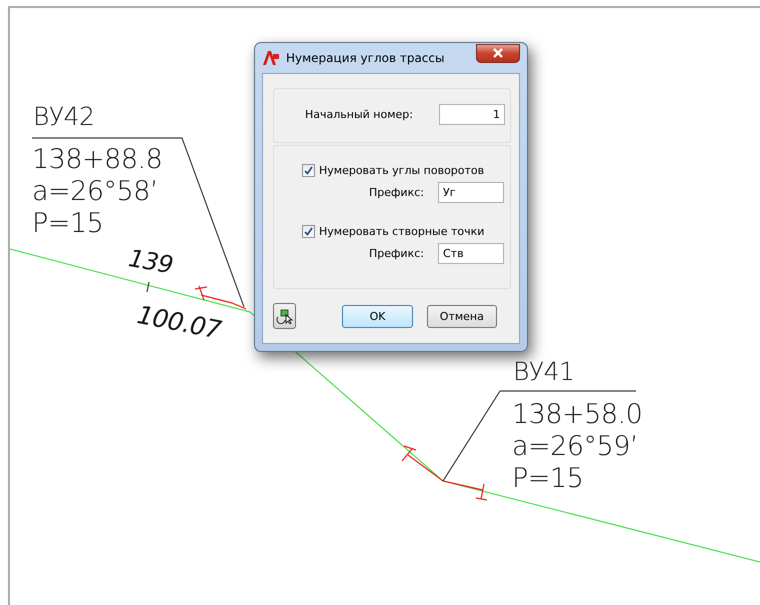  Describe the element at coordinates (148, 287) in the screenshot. I see `station-tick` at that location.